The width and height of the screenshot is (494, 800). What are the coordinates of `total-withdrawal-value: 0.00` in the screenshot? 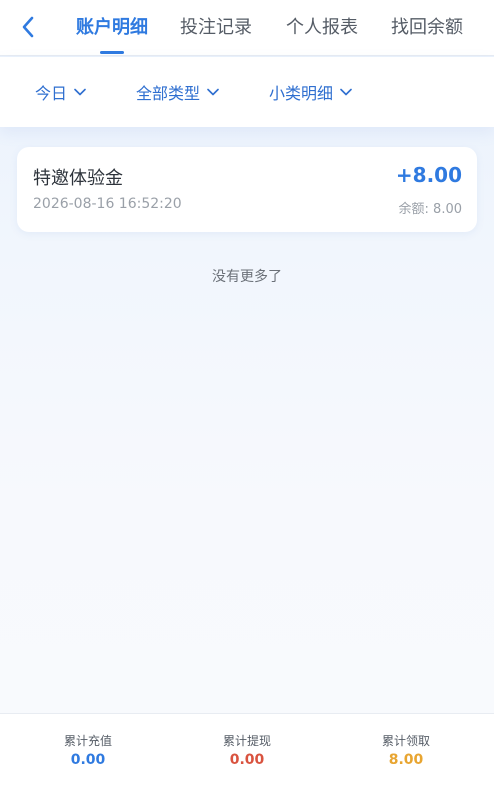 It's located at (247, 760).